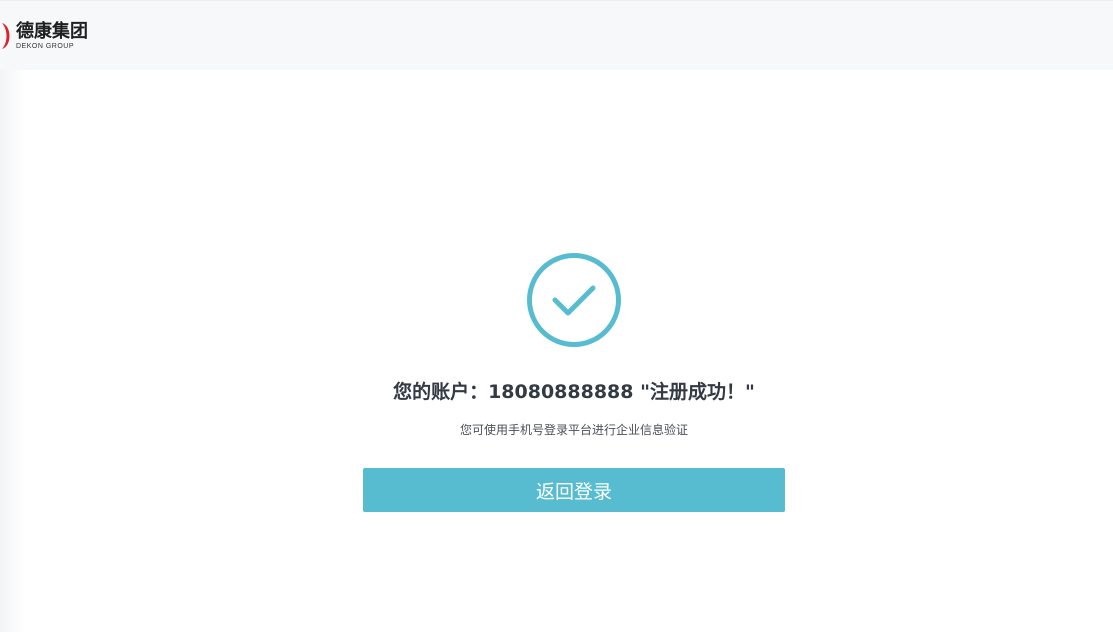 This screenshot has height=632, width=1113. I want to click on success-subtitle: 您可使用手机号登录平台进行企业信息验证, so click(573, 430).